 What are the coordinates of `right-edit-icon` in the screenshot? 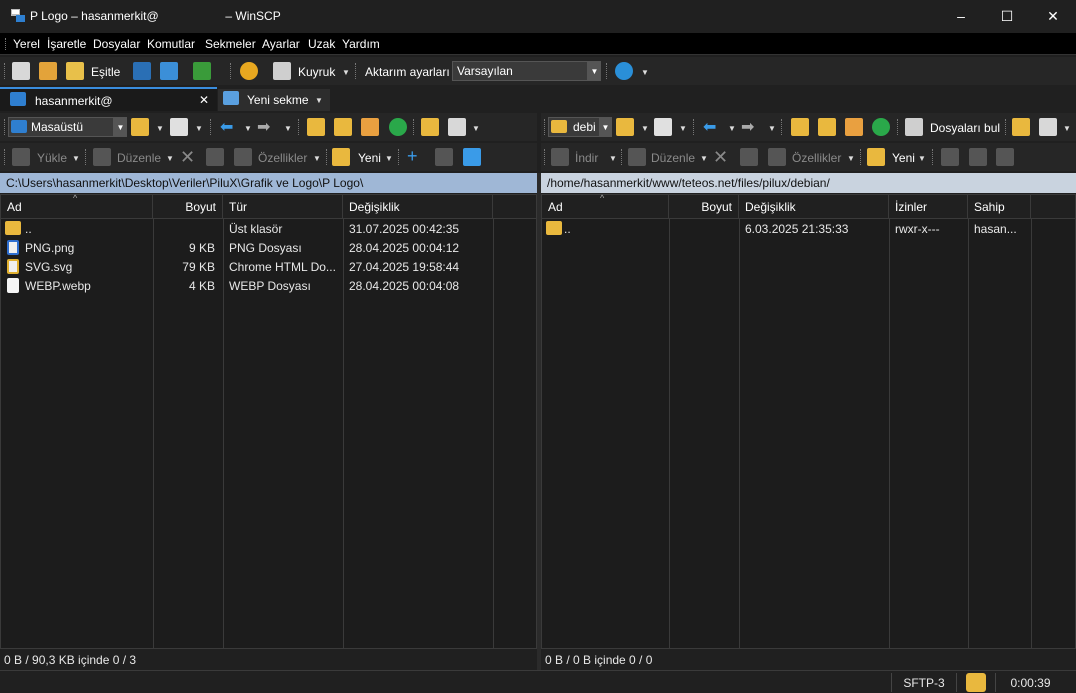 It's located at (637, 157).